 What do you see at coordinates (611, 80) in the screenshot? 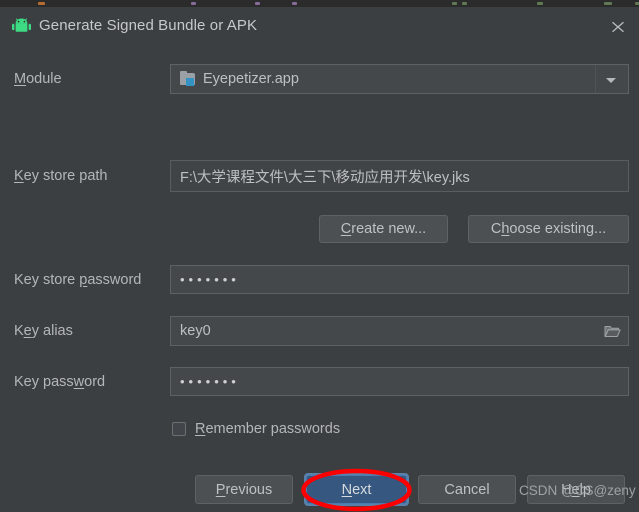
I see `chevron-down-icon` at bounding box center [611, 80].